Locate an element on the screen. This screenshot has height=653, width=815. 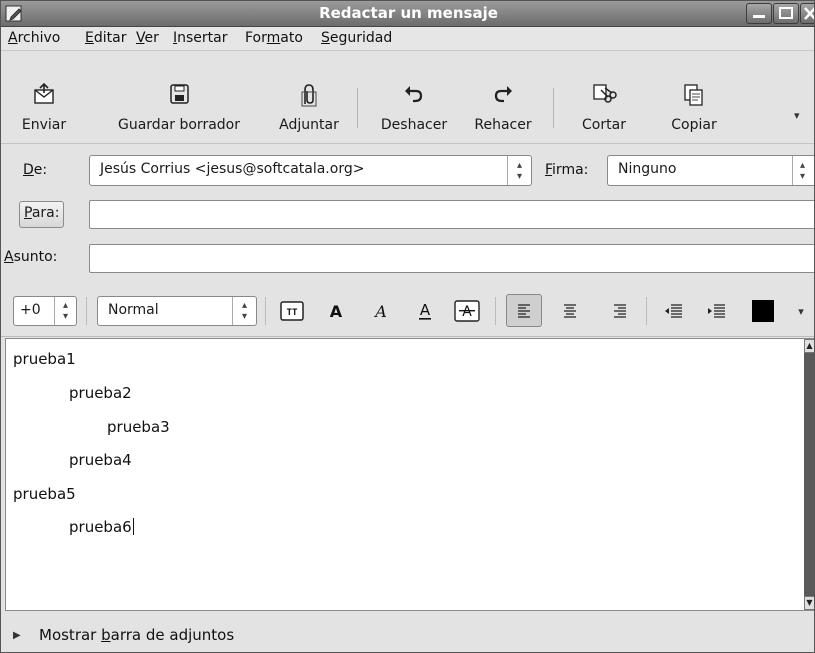
font-size-spinner-icon: ▴ ▾ is located at coordinates (65, 311).